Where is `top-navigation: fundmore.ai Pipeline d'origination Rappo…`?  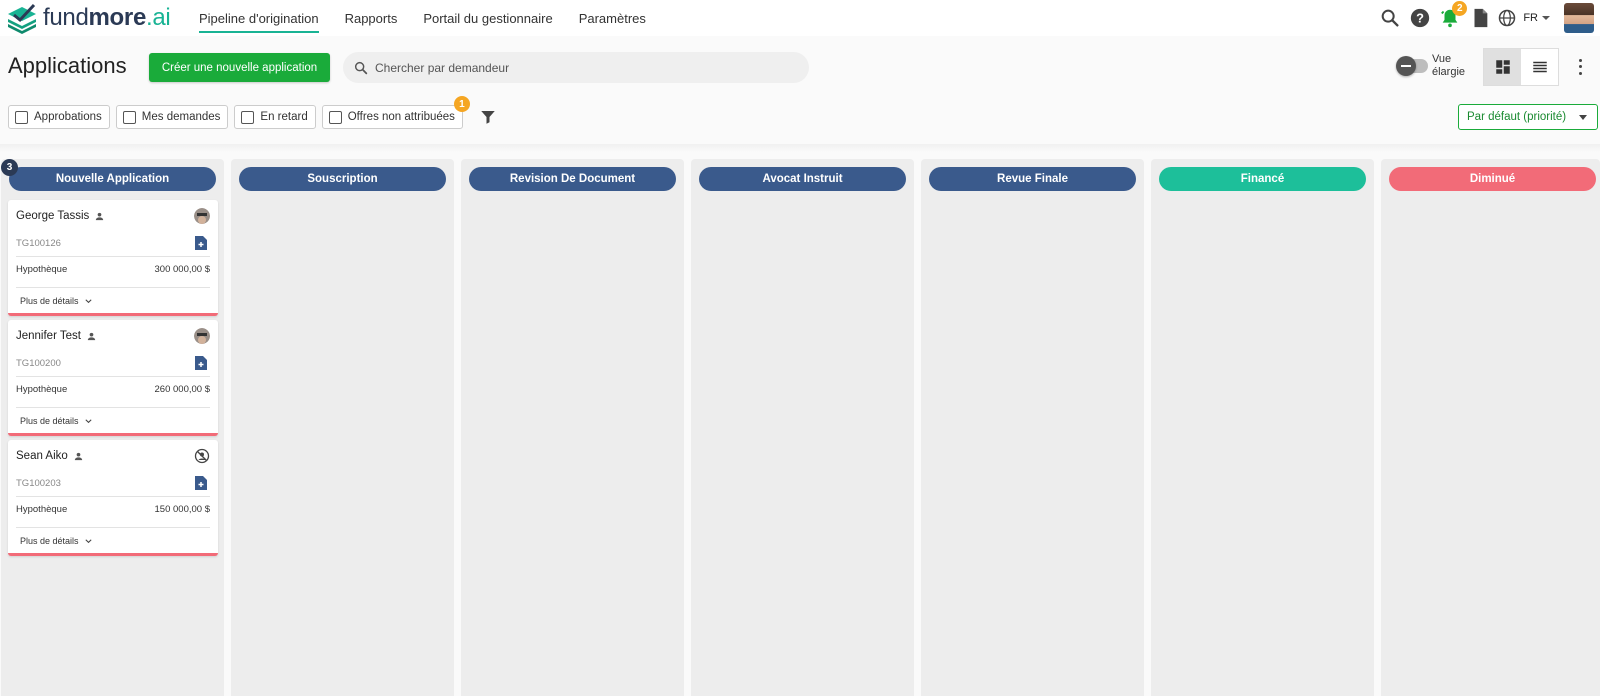
top-navigation: fundmore.ai Pipeline d'origination Rappo… is located at coordinates (800, 18).